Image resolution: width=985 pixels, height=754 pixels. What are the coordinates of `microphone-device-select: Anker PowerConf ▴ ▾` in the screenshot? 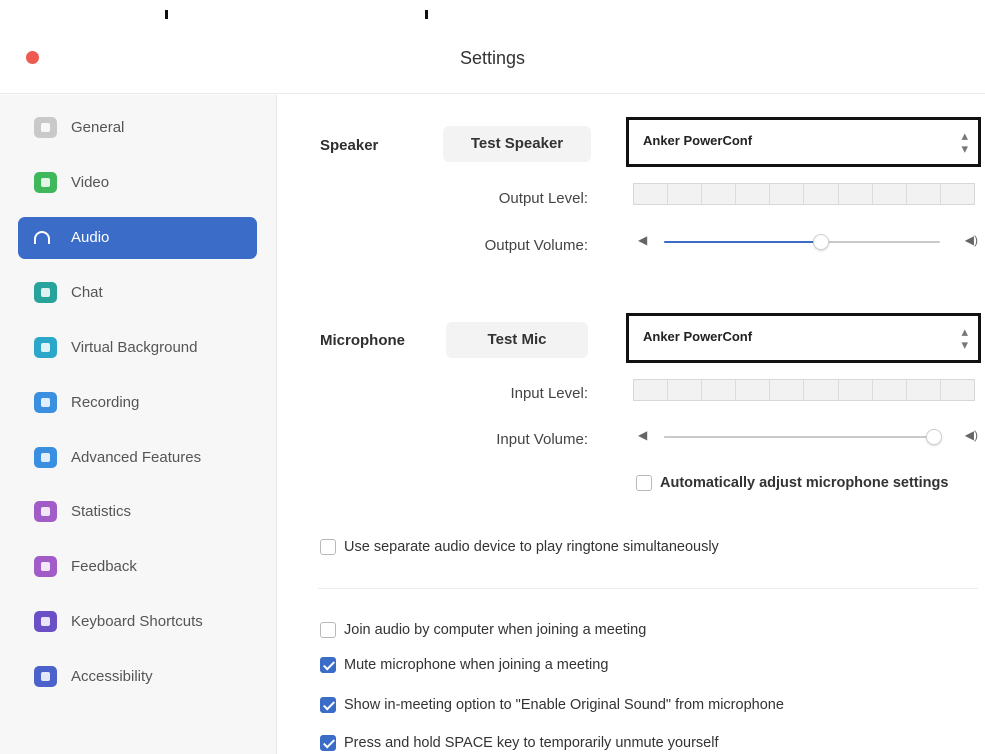 It's located at (803, 338).